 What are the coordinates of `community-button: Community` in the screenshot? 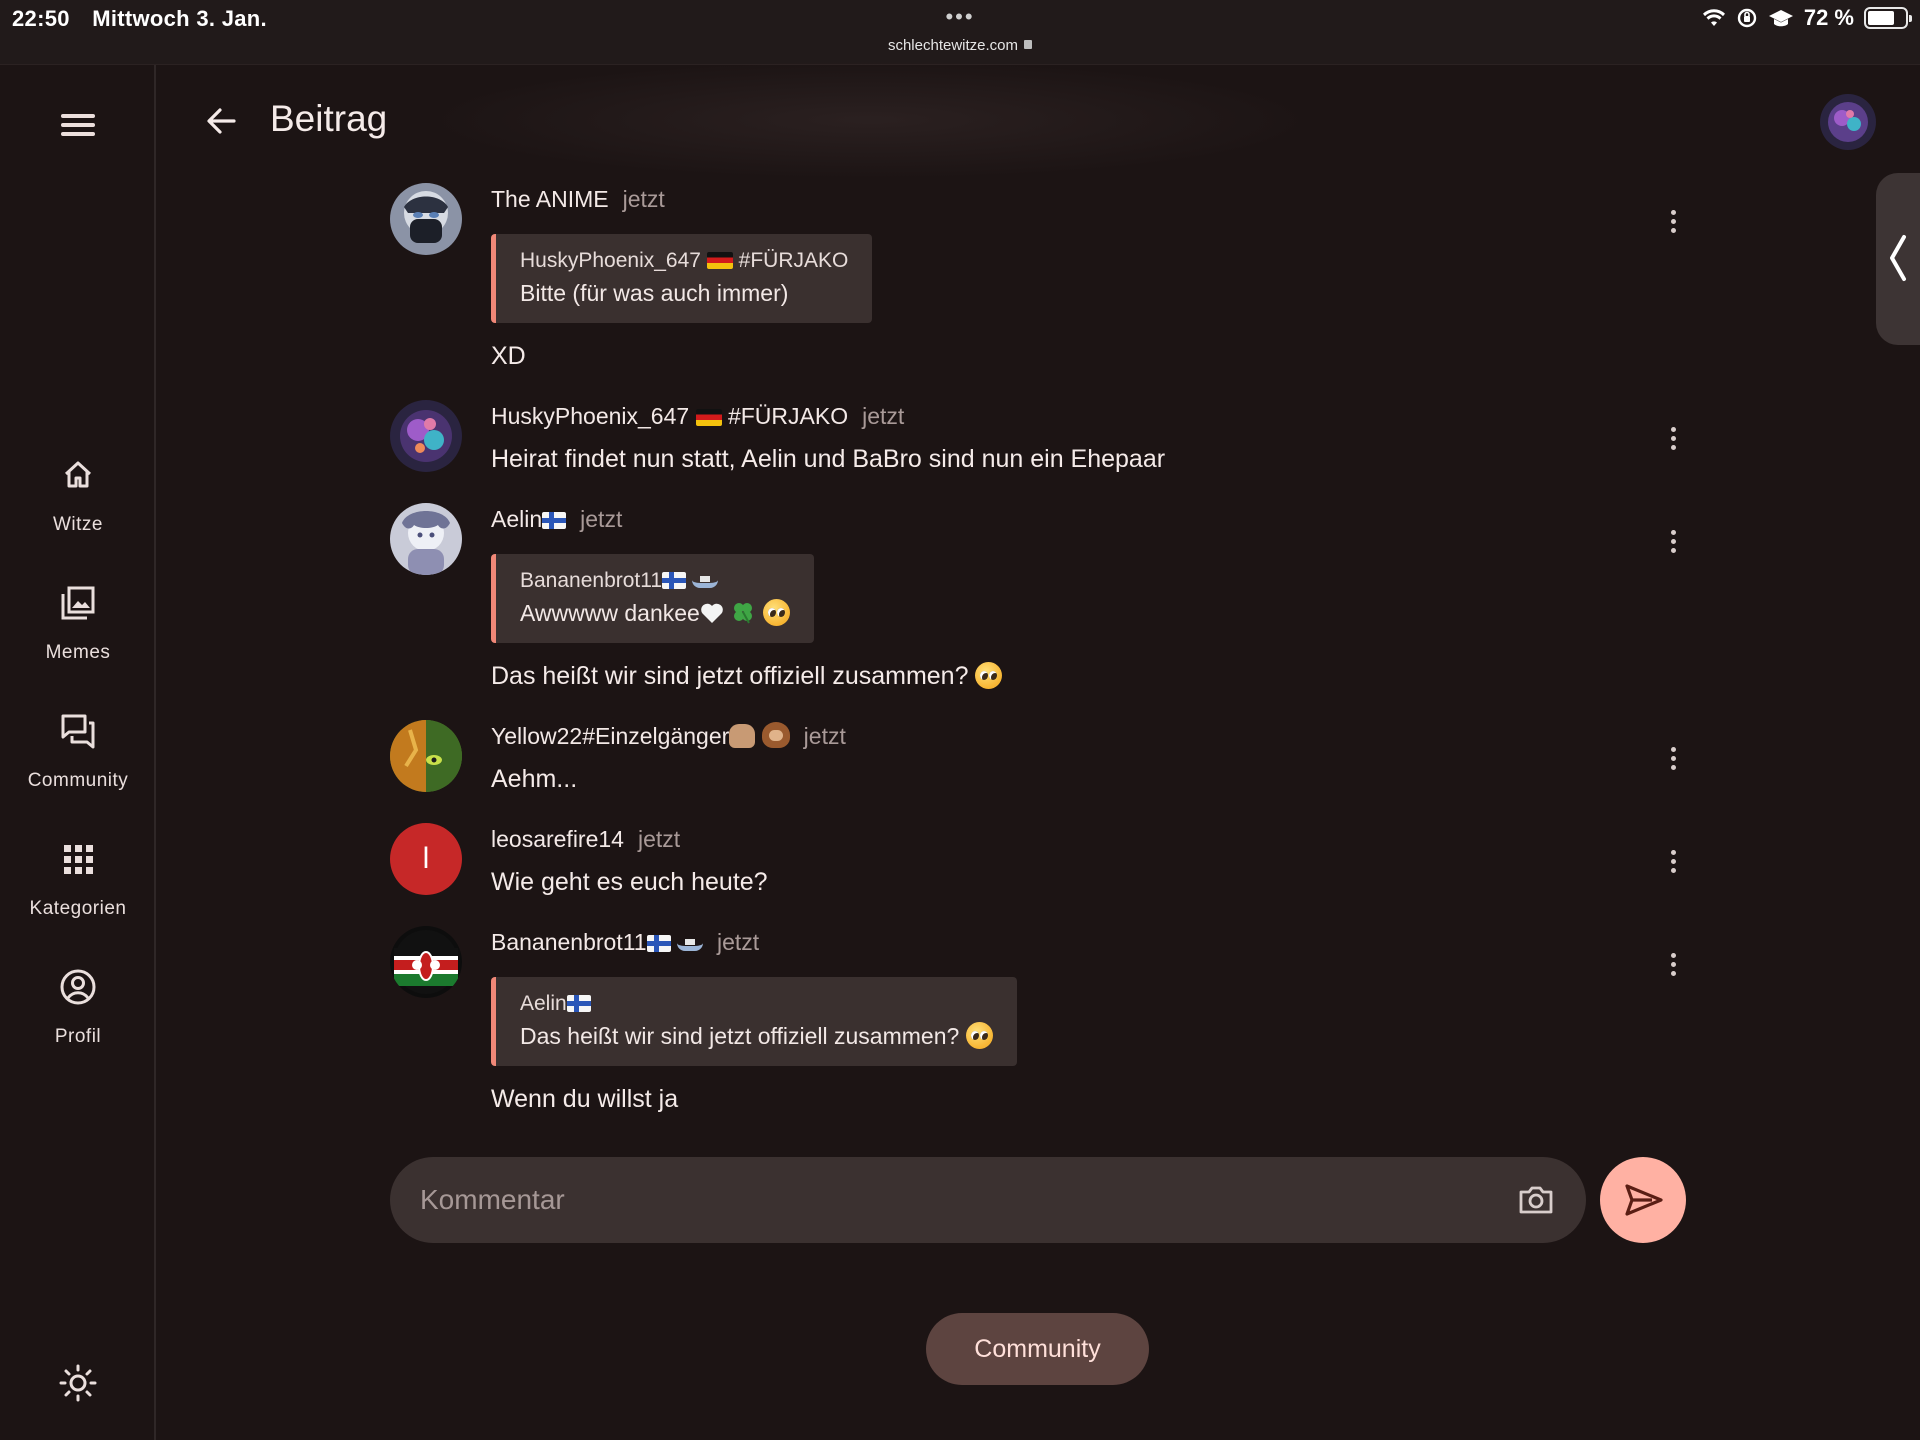 It's located at (1037, 1349).